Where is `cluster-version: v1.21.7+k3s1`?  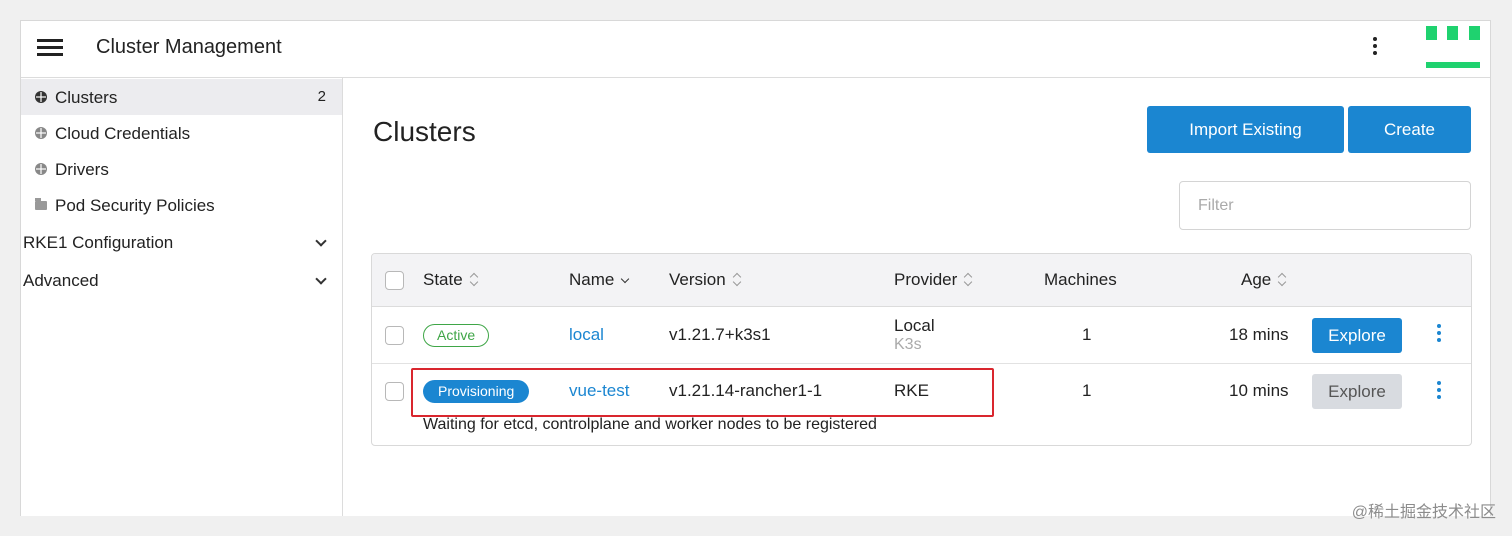
cluster-version: v1.21.7+k3s1 is located at coordinates (720, 334).